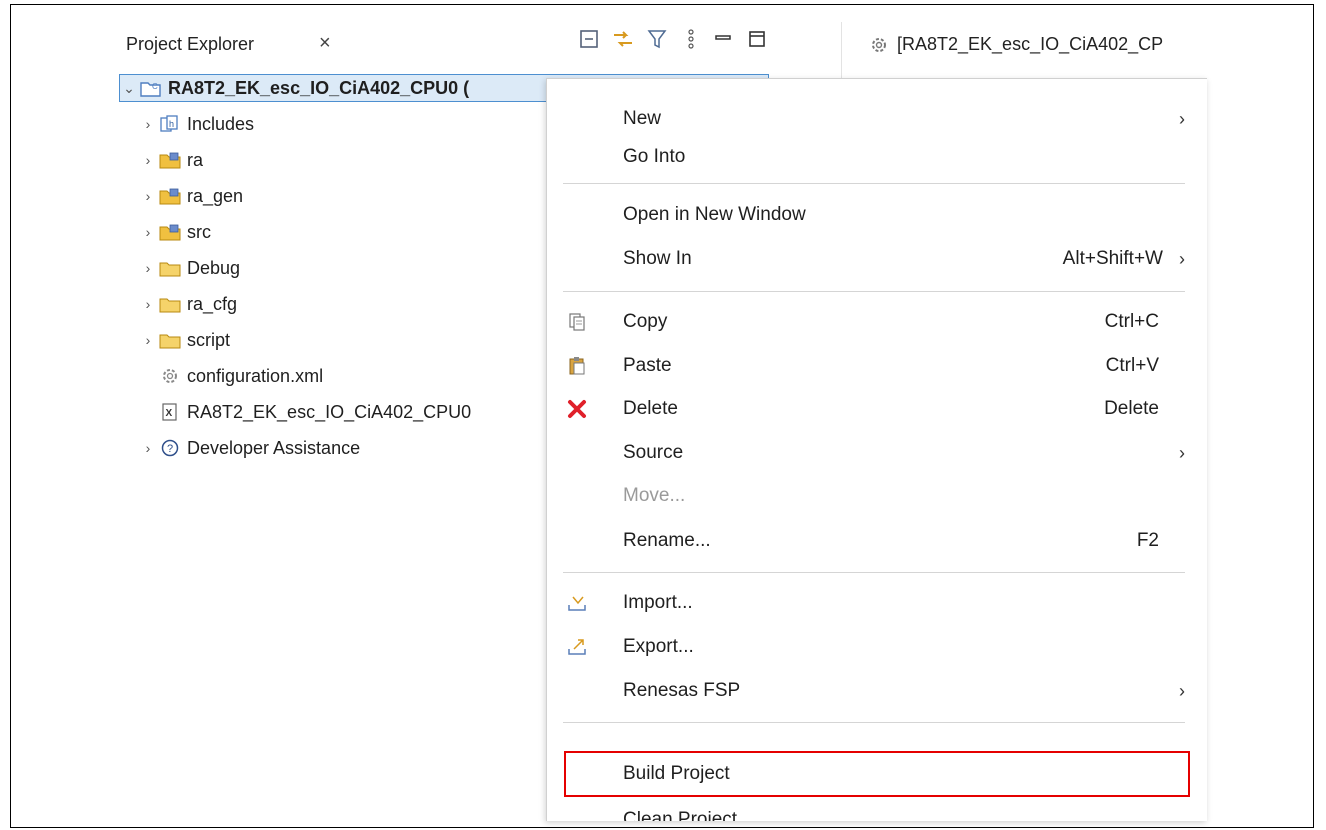 This screenshot has height=830, width=1326. What do you see at coordinates (877, 691) in the screenshot?
I see `menu-item-renesas-fsp: Renesas FSP ›` at bounding box center [877, 691].